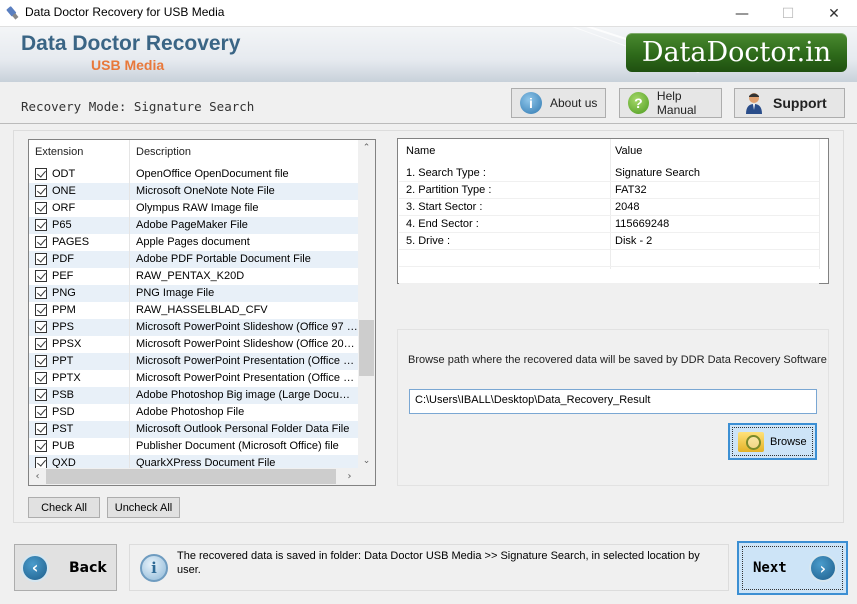 This screenshot has width=857, height=604. Describe the element at coordinates (609, 190) in the screenshot. I see `info-row: 2. Partition Type : FAT32` at that location.